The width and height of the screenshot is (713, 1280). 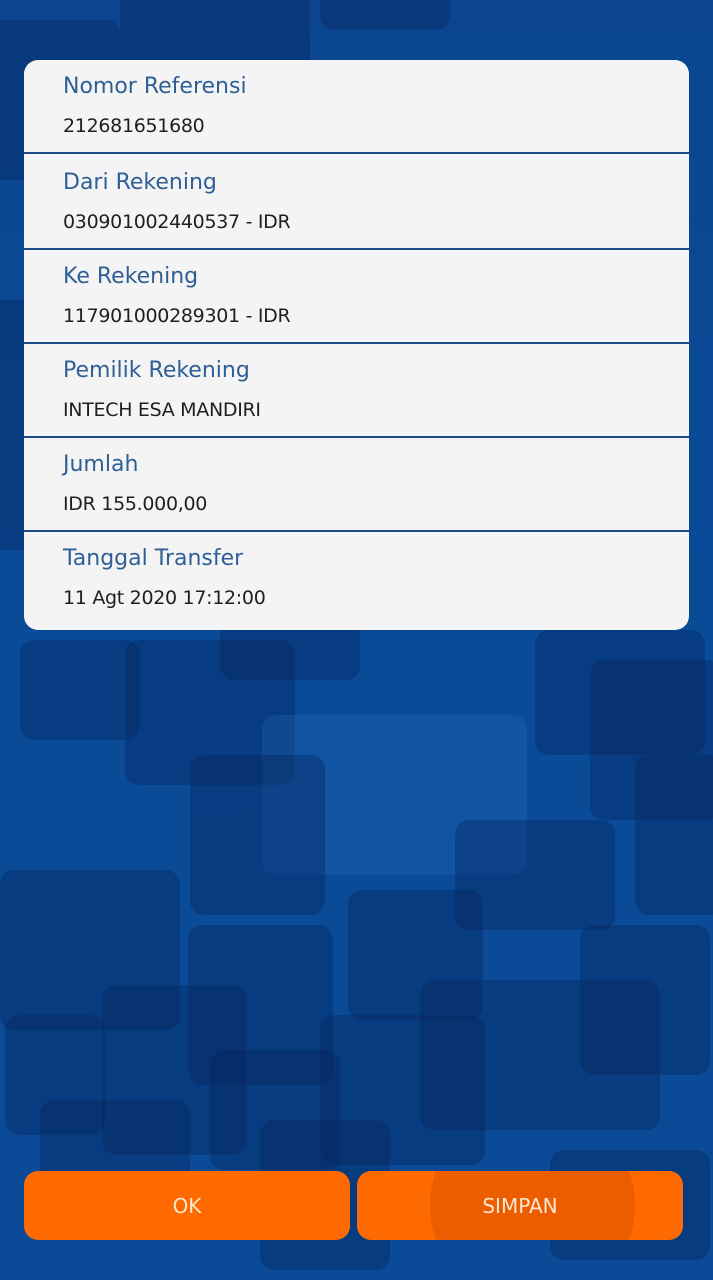 I want to click on ok-button: OK, so click(x=187, y=1205).